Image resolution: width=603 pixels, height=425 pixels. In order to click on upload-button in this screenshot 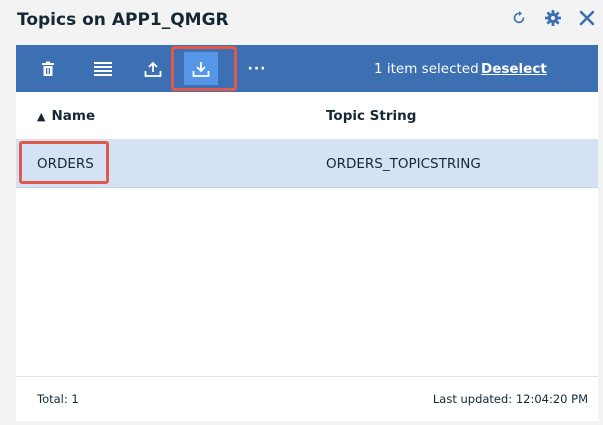, I will do `click(153, 68)`.